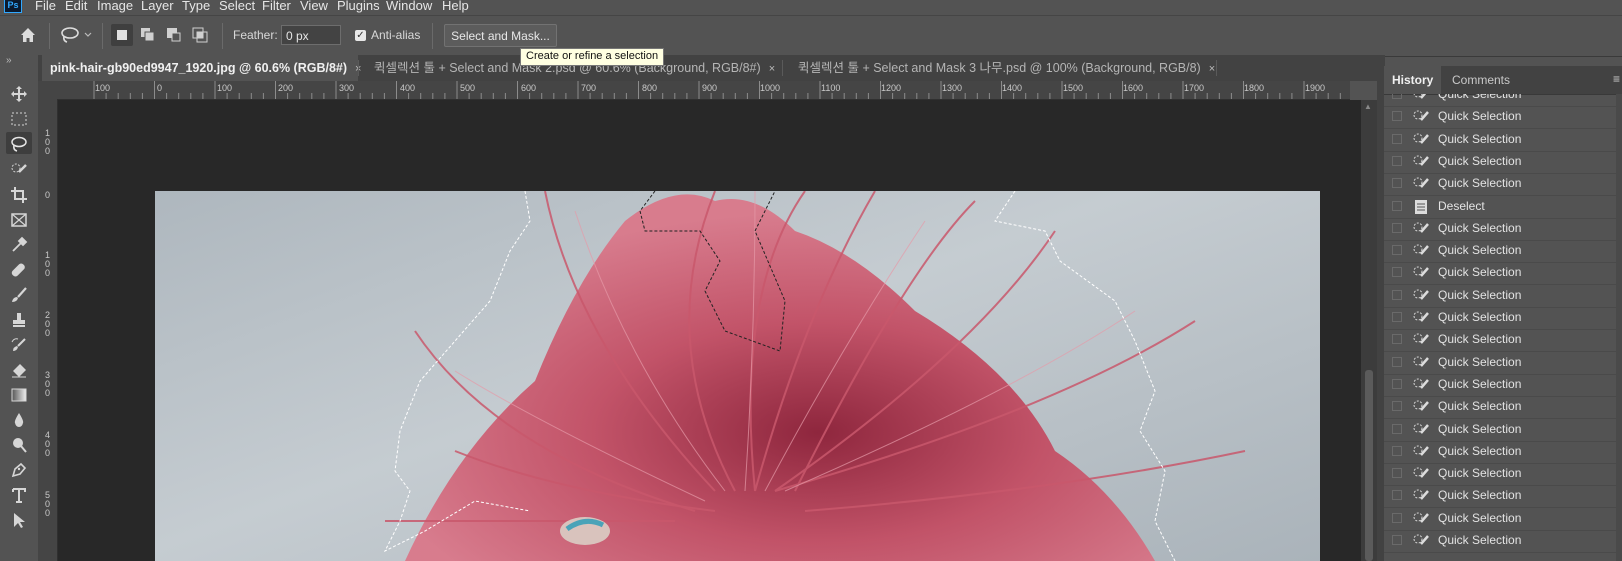 The height and width of the screenshot is (561, 1622). Describe the element at coordinates (48, 330) in the screenshot. I see `vertical-ruler: 100 0 100 200 300 400 500` at that location.